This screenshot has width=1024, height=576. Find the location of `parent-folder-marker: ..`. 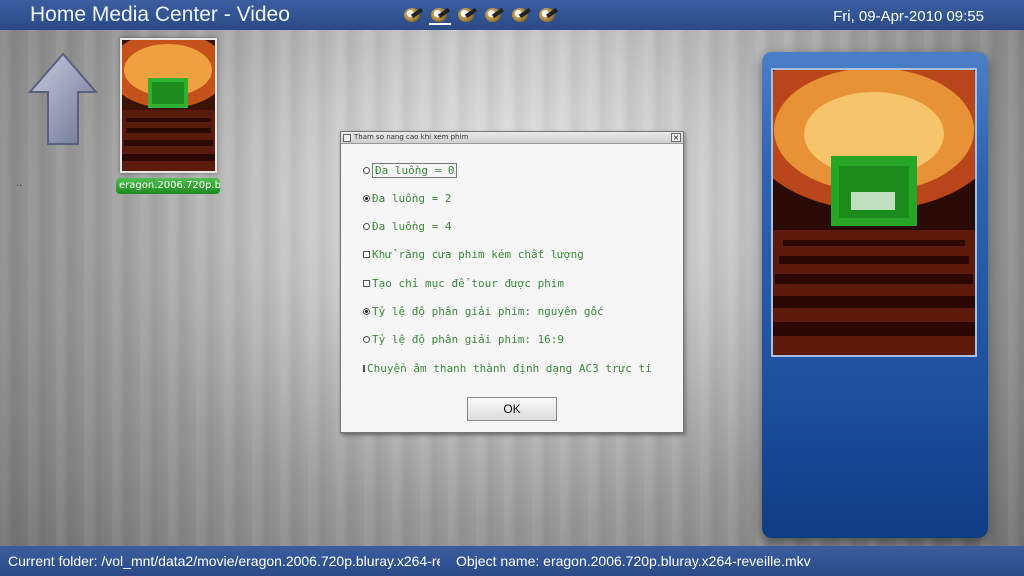

parent-folder-marker: .. is located at coordinates (19, 183).